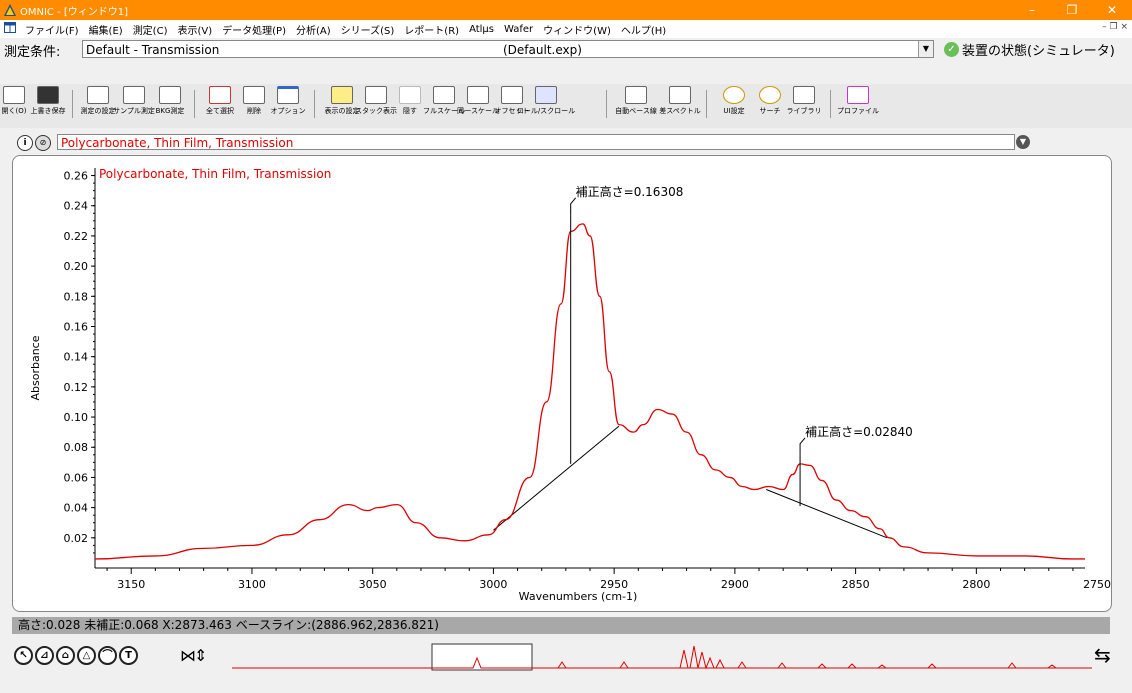 This screenshot has height=693, width=1132. I want to click on pan-arrows-icon: ⇆, so click(1102, 655).